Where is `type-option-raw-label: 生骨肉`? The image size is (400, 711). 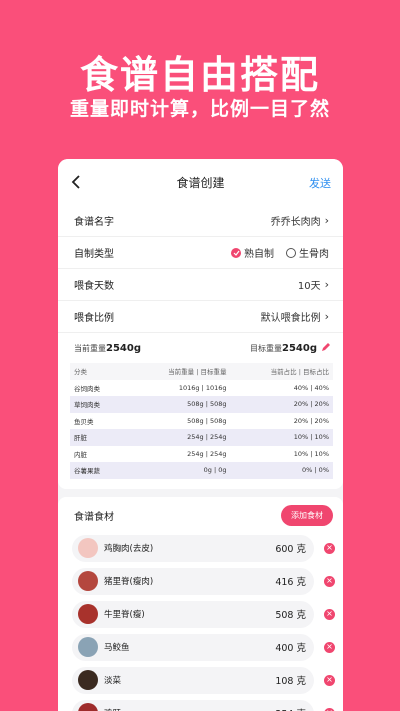
type-option-raw-label: 生骨肉 is located at coordinates (314, 254).